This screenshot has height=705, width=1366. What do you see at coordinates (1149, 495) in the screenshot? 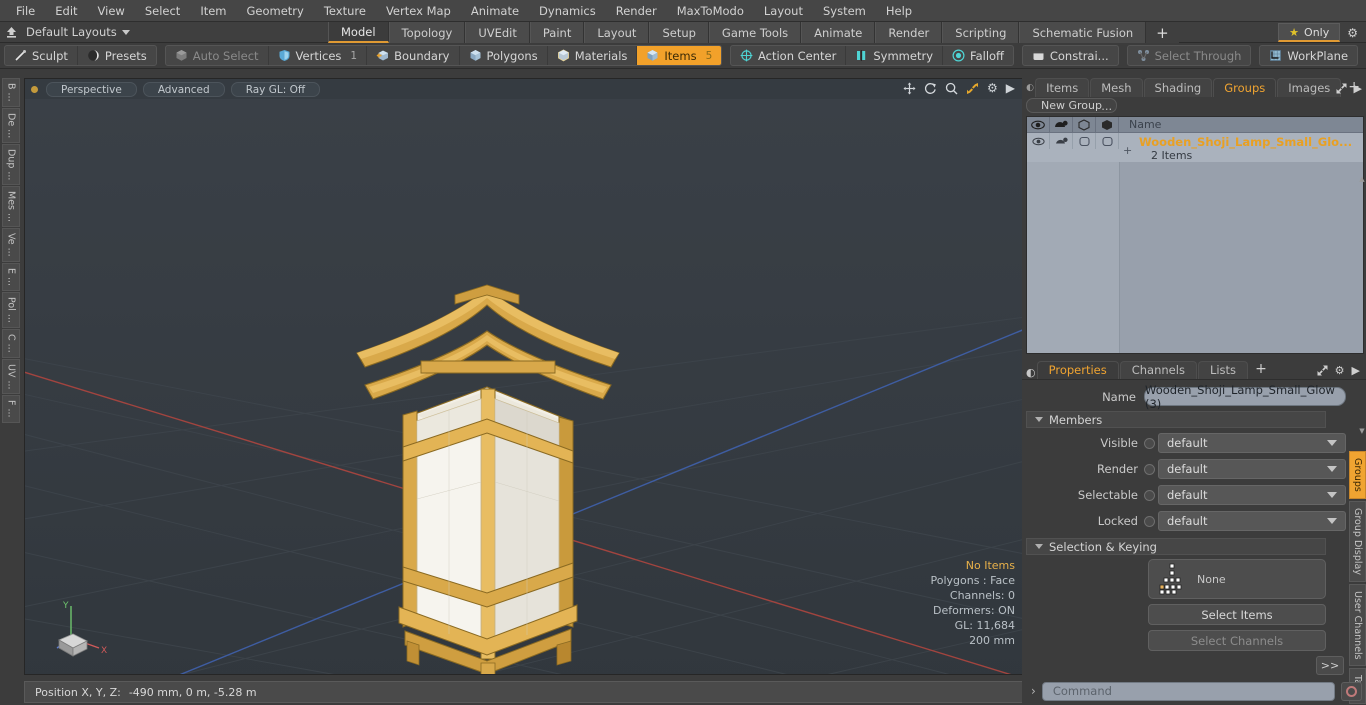
I see `selectable-radio` at bounding box center [1149, 495].